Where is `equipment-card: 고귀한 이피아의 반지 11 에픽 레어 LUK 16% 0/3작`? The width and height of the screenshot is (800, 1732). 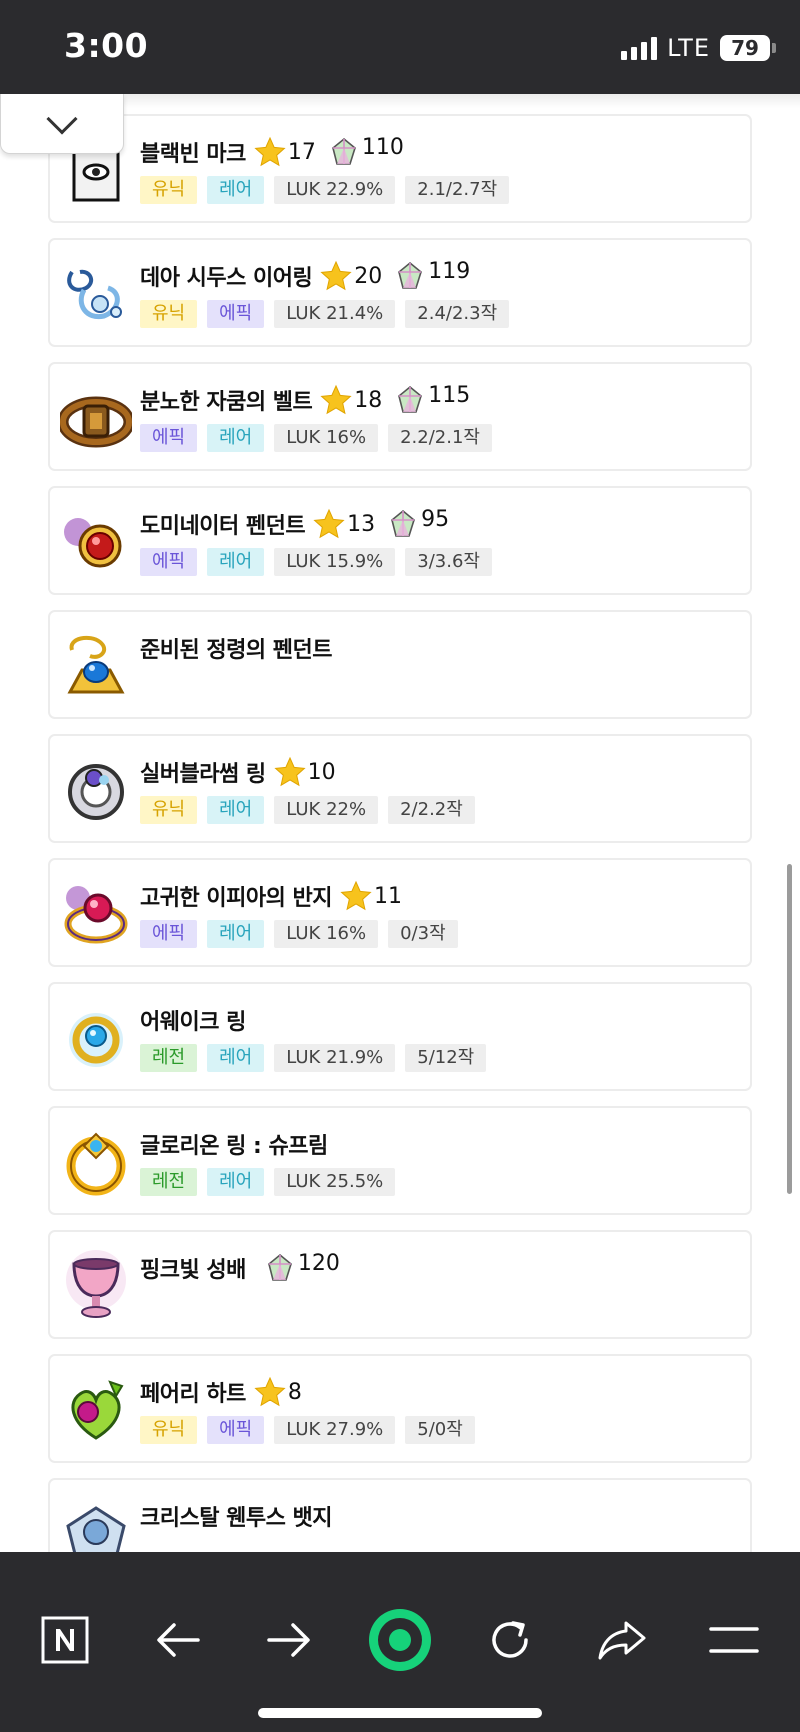 equipment-card: 고귀한 이피아의 반지 11 에픽 레어 LUK 16% 0/3작 is located at coordinates (400, 912).